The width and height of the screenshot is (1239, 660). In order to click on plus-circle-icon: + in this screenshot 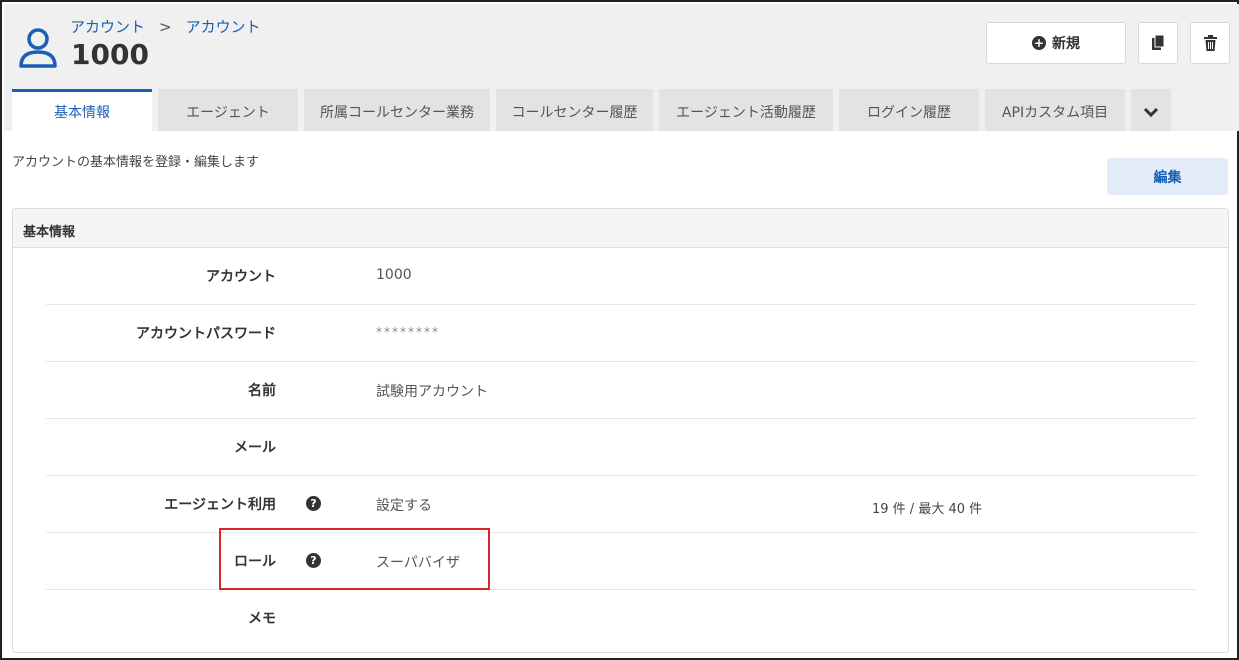, I will do `click(1039, 43)`.